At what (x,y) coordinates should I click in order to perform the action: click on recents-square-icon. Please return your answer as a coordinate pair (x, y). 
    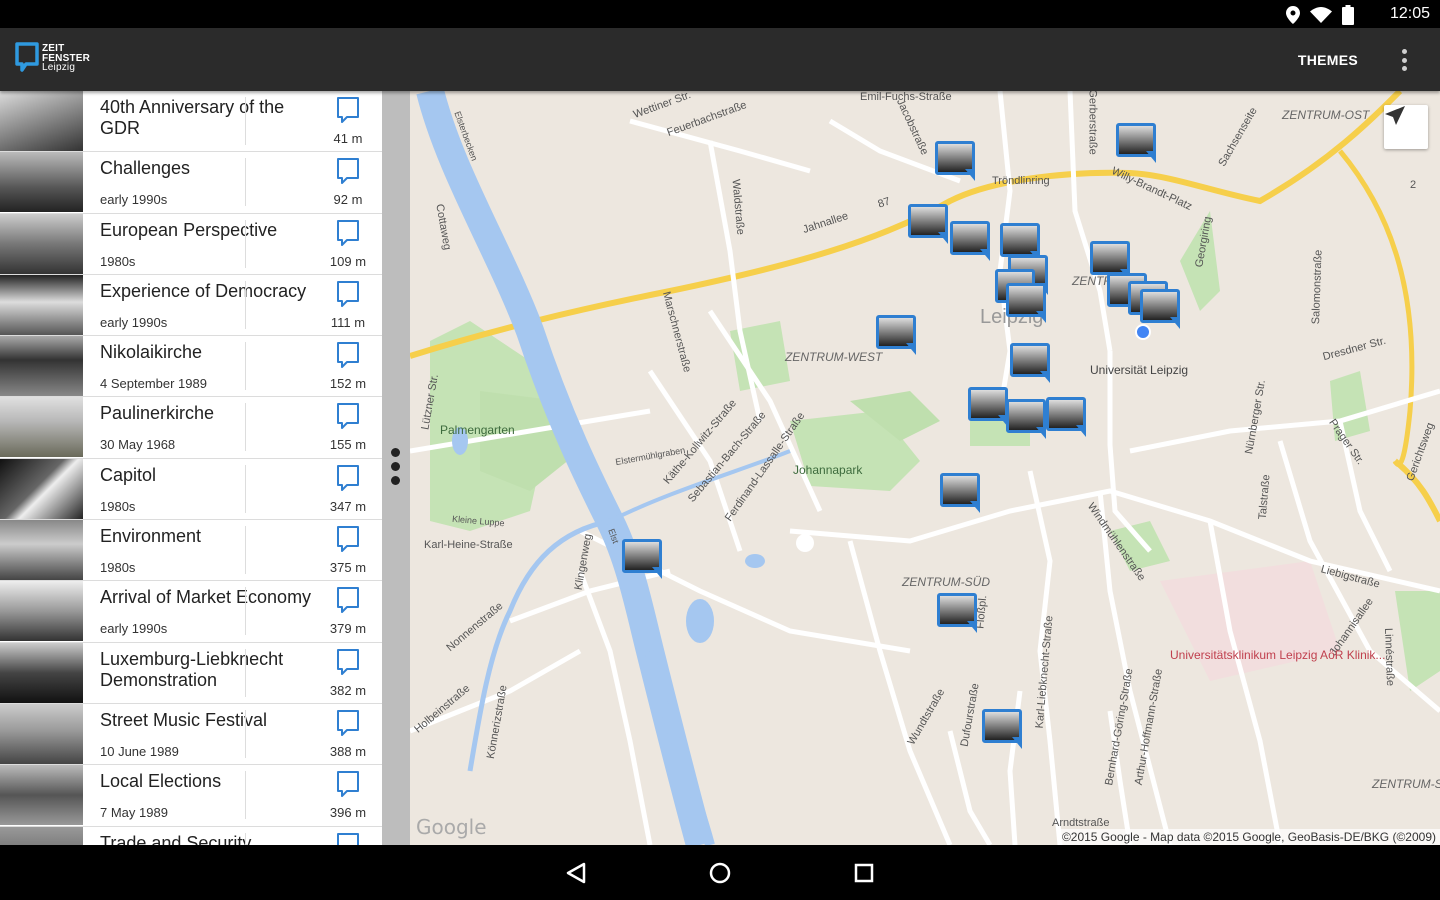
    Looking at the image, I should click on (864, 873).